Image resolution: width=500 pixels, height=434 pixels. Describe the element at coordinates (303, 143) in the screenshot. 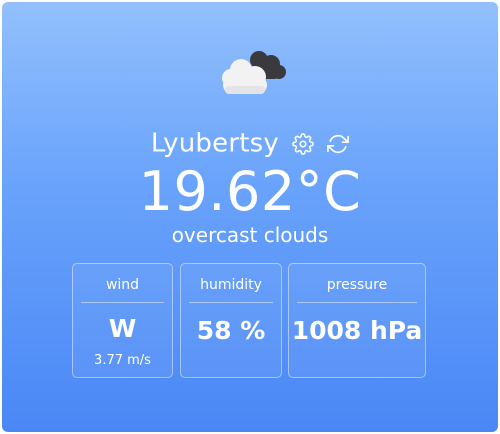

I see `gear-icon` at that location.